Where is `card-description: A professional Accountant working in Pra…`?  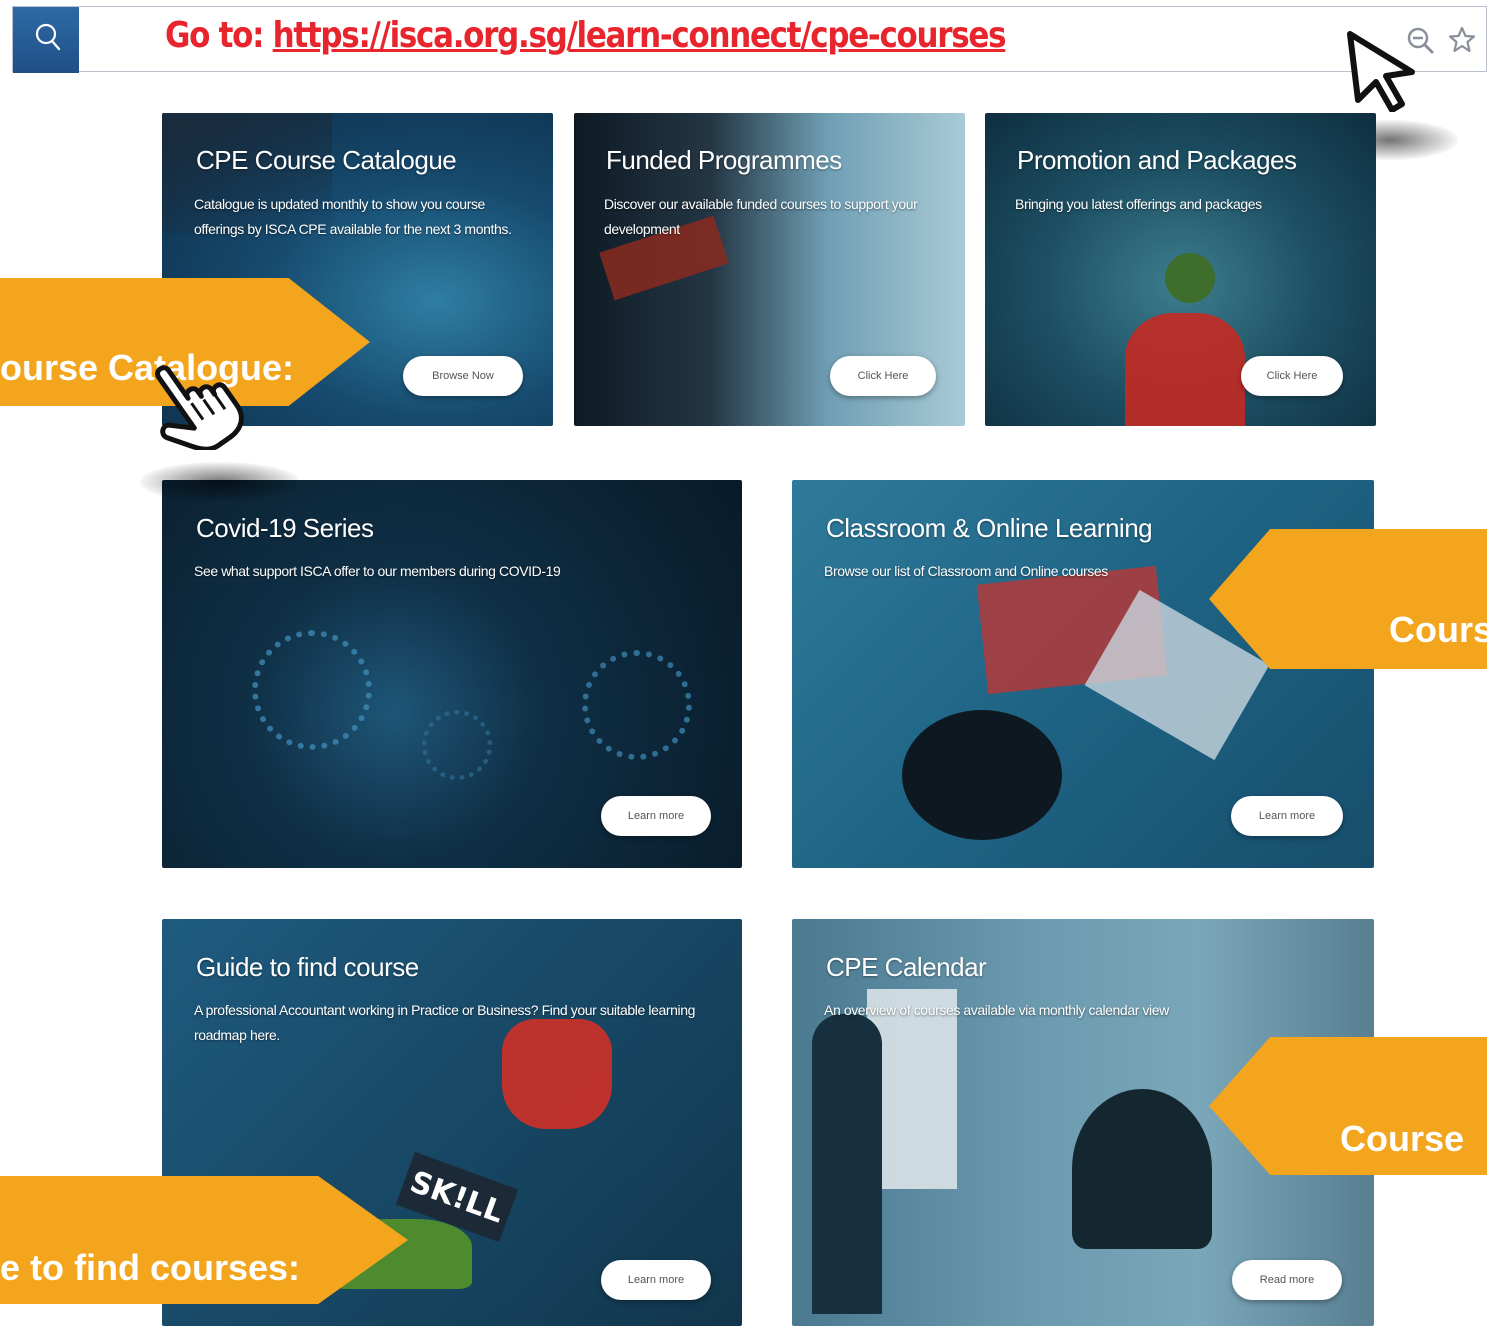 card-description: A professional Accountant working in Pra… is located at coordinates (445, 1022).